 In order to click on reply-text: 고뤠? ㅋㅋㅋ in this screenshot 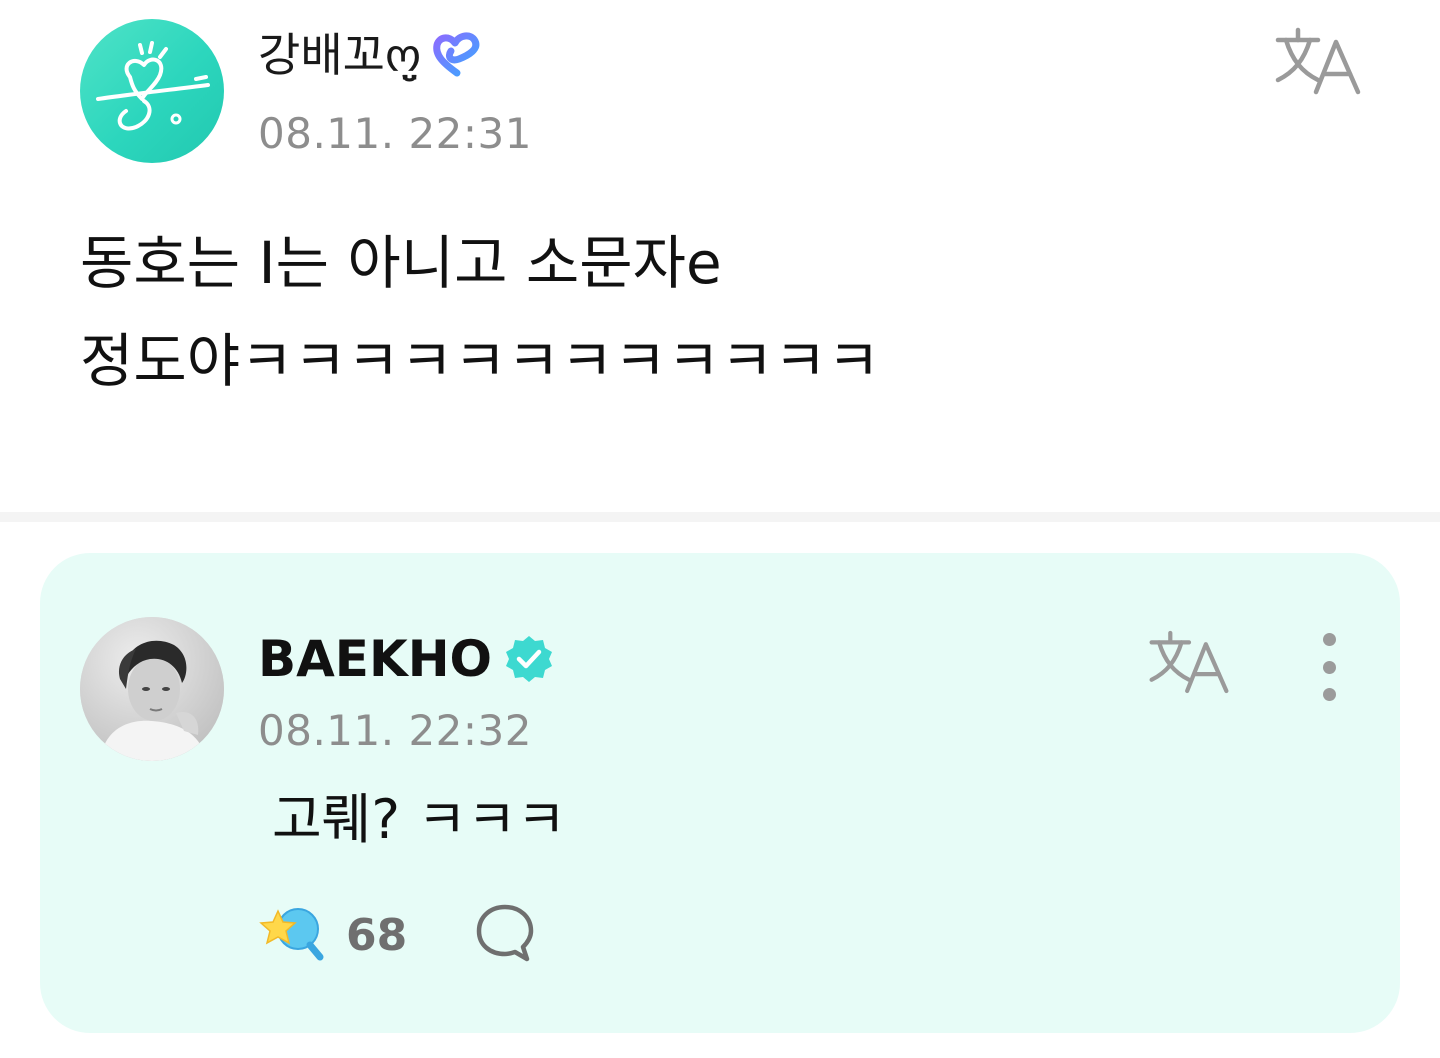, I will do `click(419, 819)`.